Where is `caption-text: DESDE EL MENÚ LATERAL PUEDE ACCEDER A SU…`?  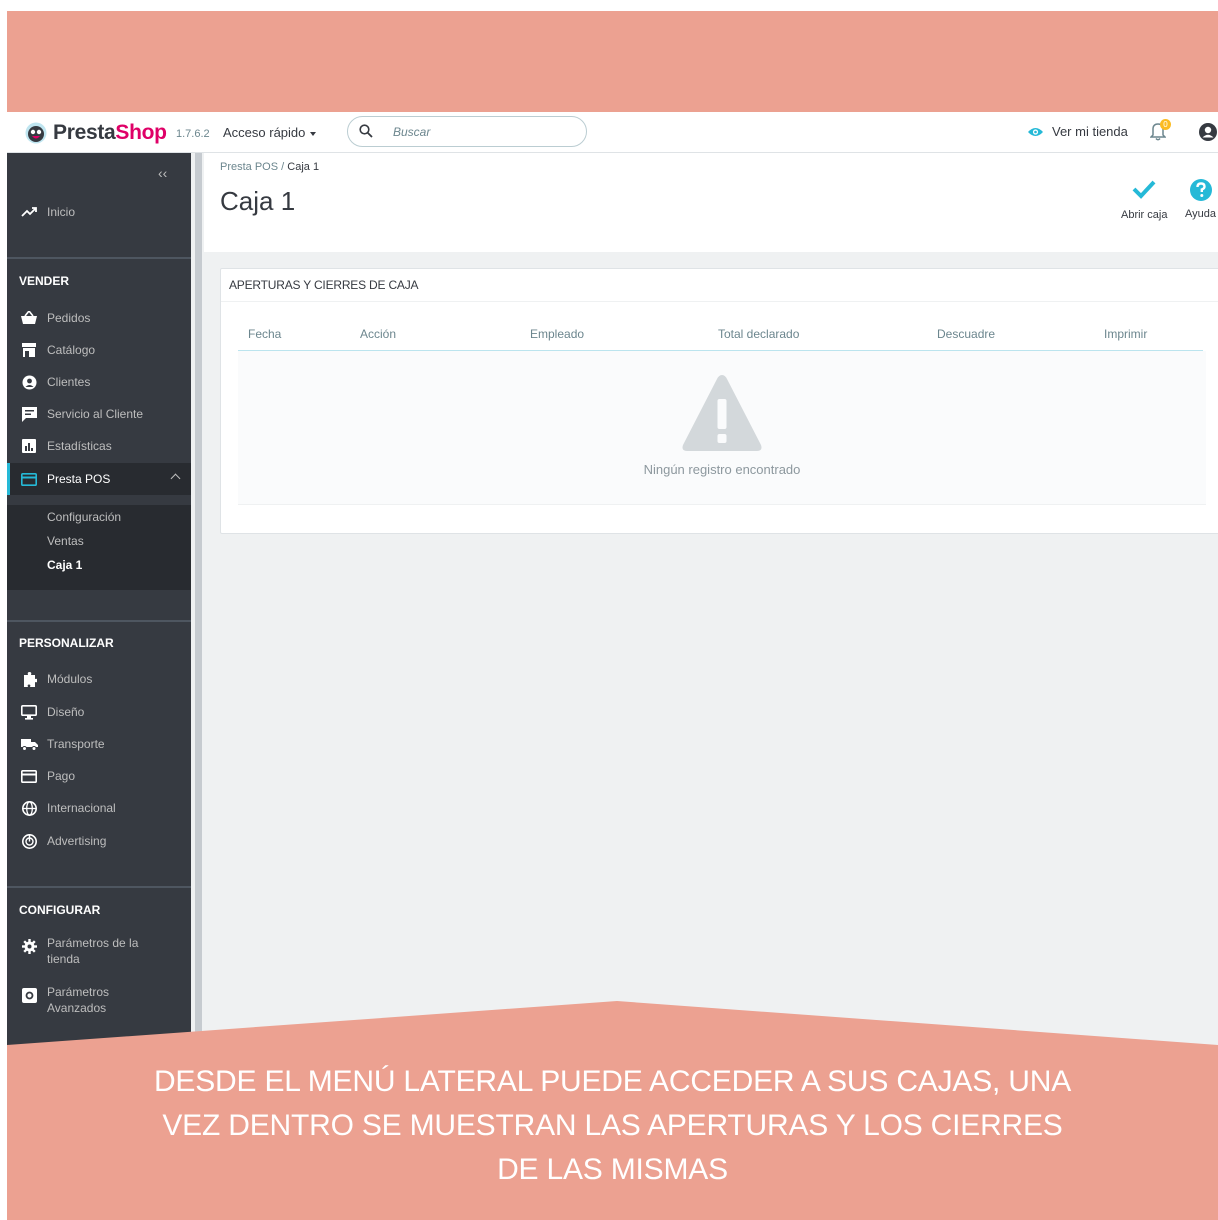
caption-text: DESDE EL MENÚ LATERAL PUEDE ACCEDER A SU… is located at coordinates (612, 1126).